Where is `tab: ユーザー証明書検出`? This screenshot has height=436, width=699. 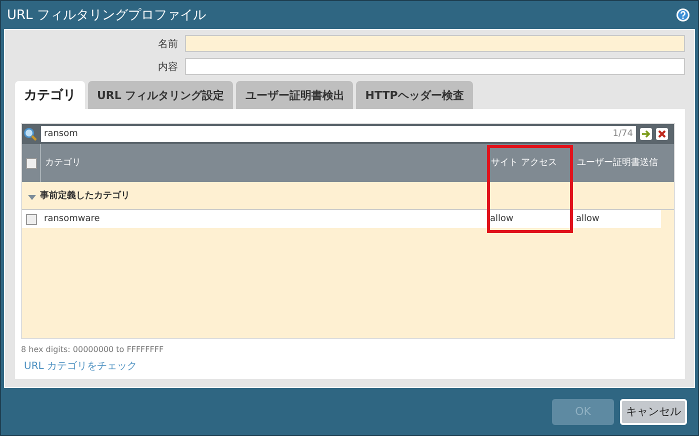 tab: ユーザー証明書検出 is located at coordinates (295, 95).